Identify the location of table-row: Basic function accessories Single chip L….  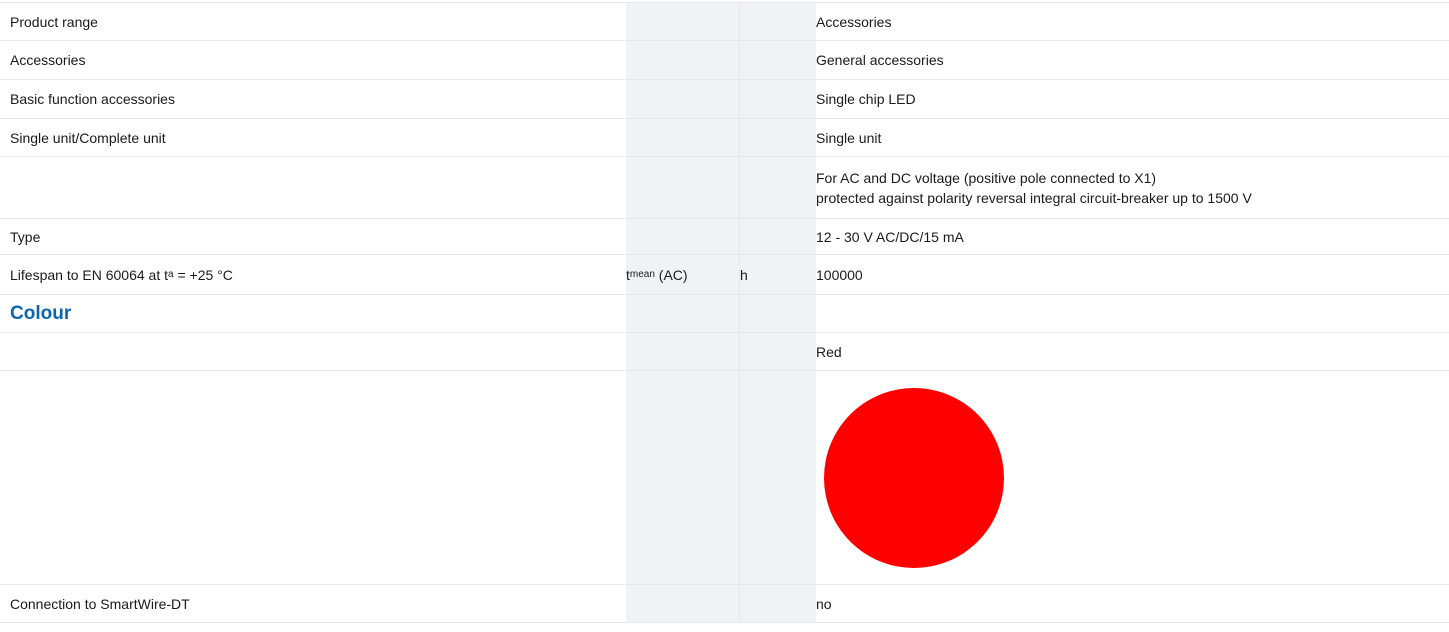
(724, 99).